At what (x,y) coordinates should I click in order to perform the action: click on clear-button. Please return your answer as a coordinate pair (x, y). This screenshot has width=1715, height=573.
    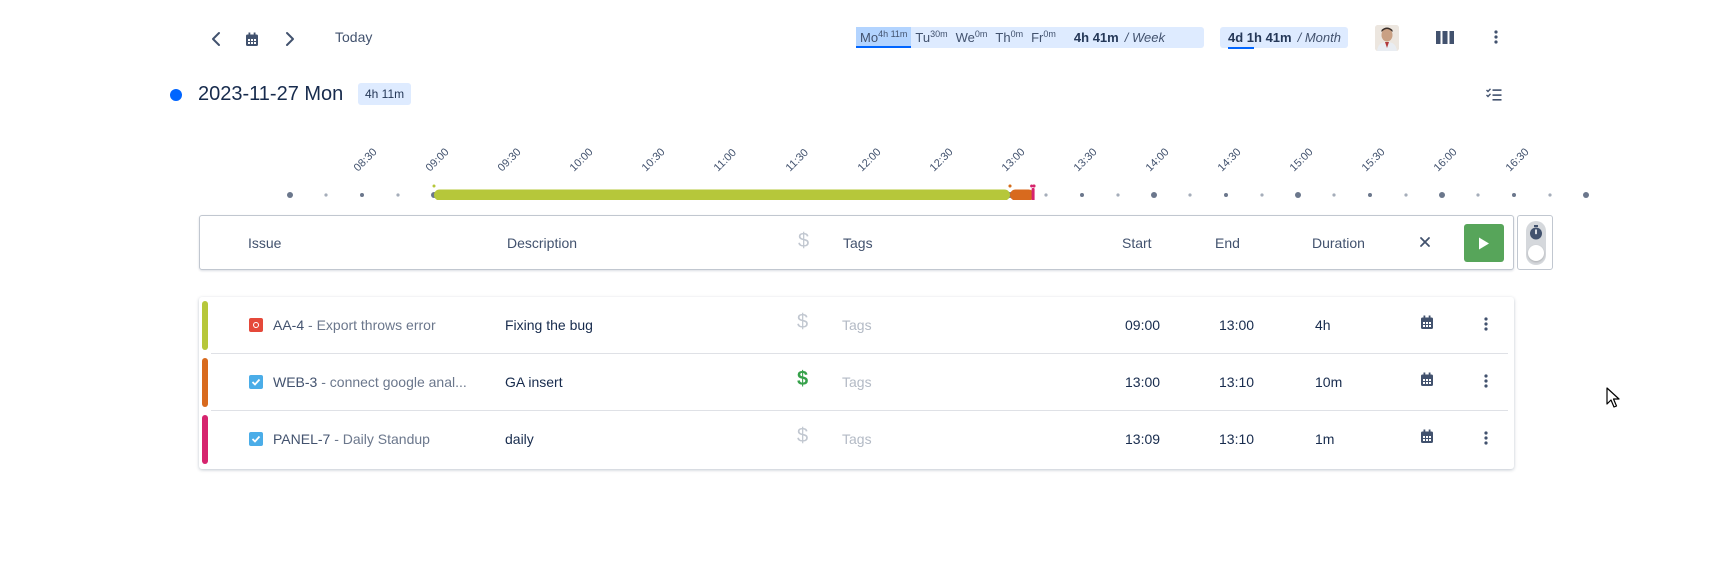
    Looking at the image, I should click on (1425, 243).